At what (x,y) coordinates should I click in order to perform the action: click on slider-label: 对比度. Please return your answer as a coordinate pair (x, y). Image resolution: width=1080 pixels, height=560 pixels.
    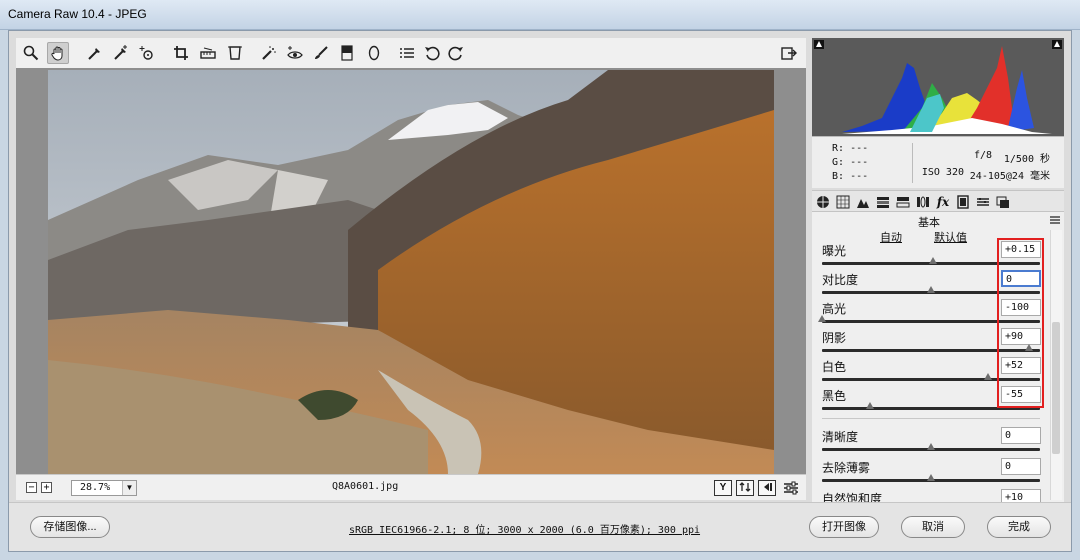
    Looking at the image, I should click on (840, 280).